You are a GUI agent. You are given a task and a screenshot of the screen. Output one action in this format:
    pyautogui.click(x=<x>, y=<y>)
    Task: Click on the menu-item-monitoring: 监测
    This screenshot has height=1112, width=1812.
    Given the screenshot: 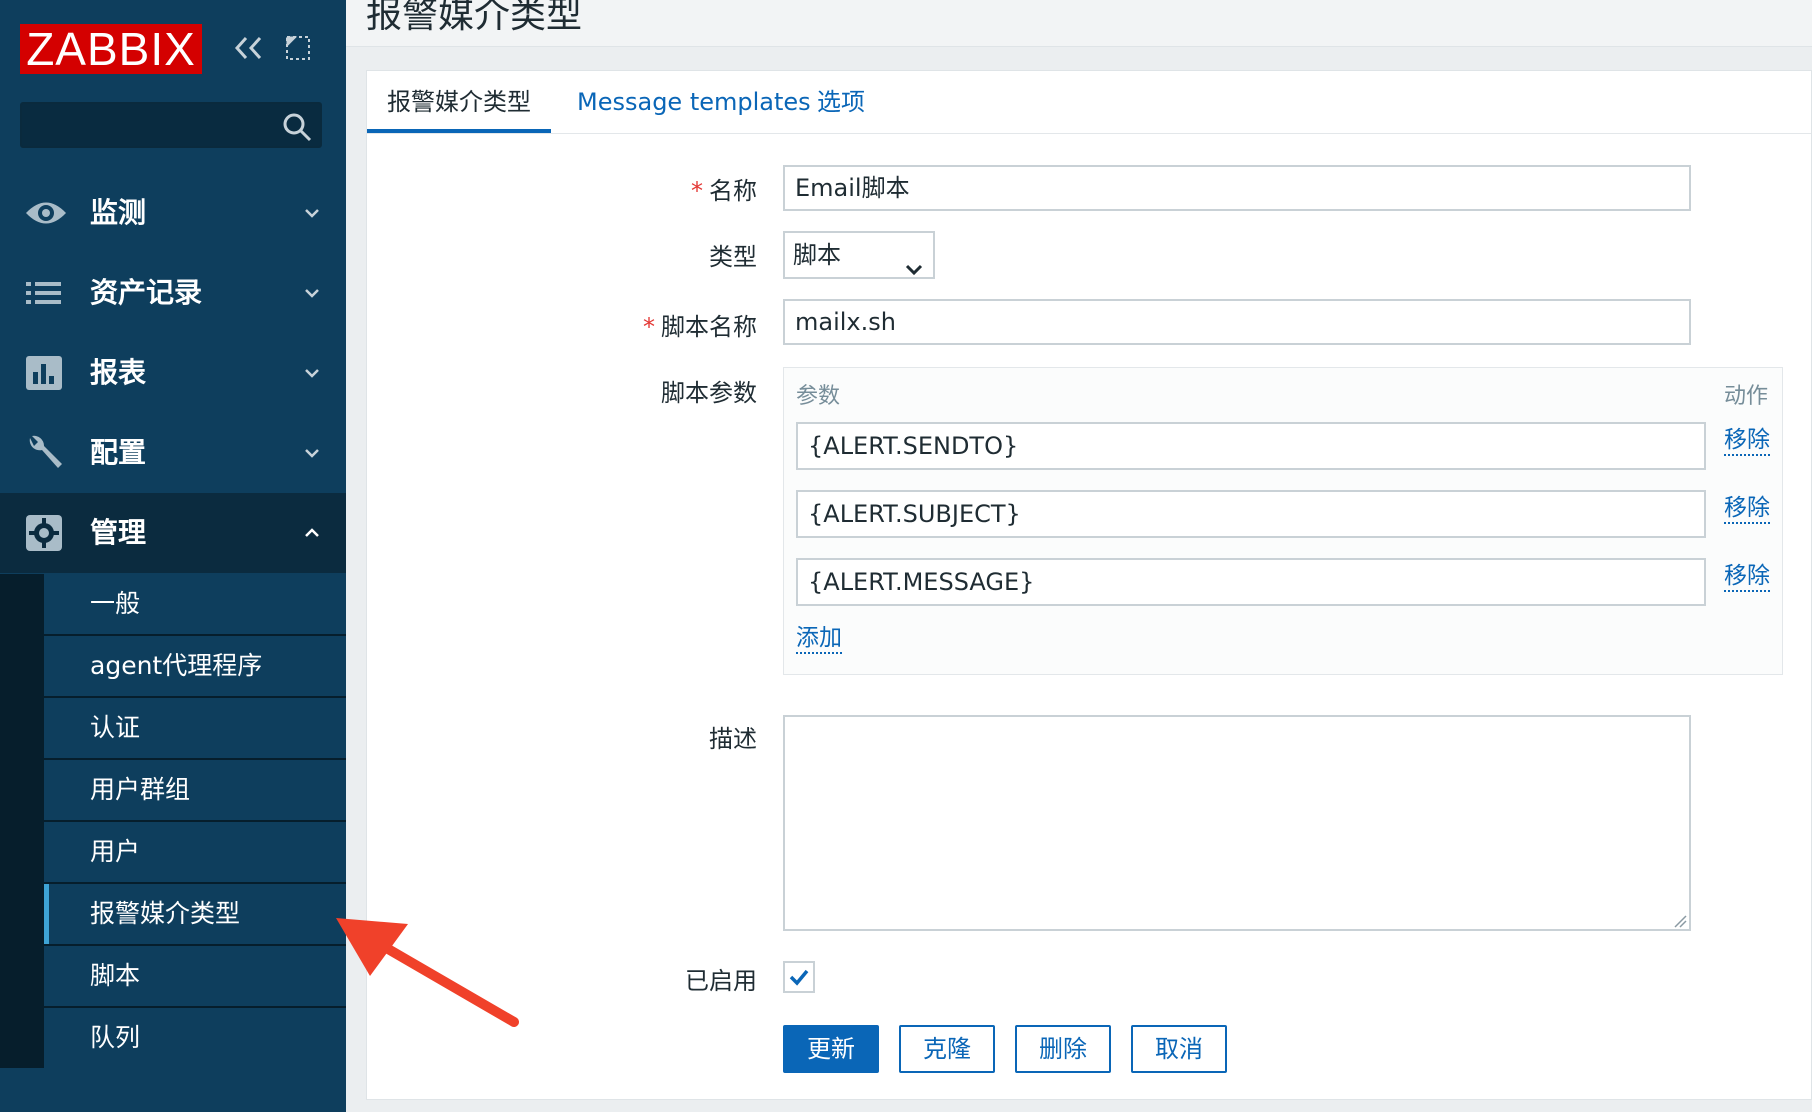 What is the action you would take?
    pyautogui.click(x=173, y=213)
    